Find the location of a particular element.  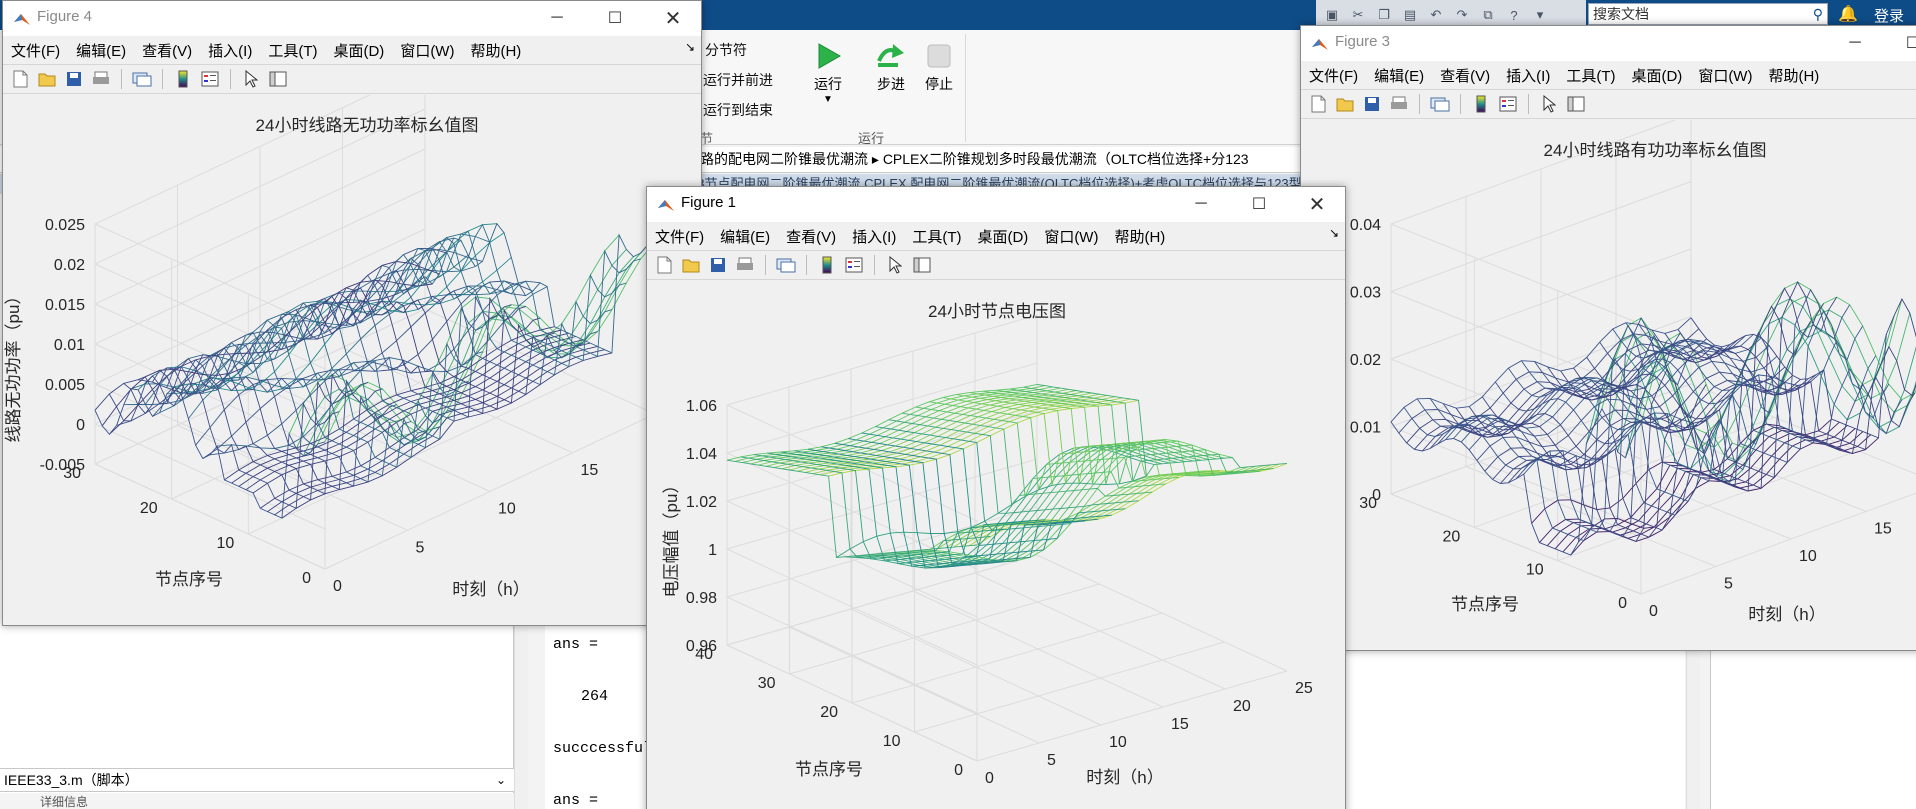

breadcrumb-segment: 路的配电网二阶锥最优潮流 is located at coordinates (784, 159).